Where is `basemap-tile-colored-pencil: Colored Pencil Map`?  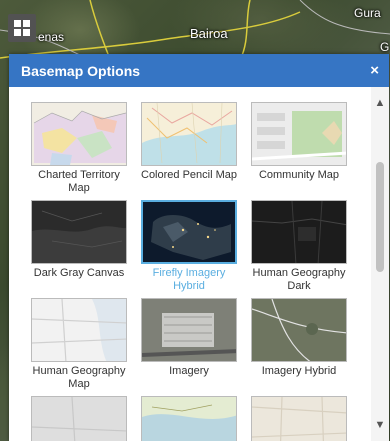
basemap-tile-colored-pencil: Colored Pencil Map is located at coordinates (189, 142).